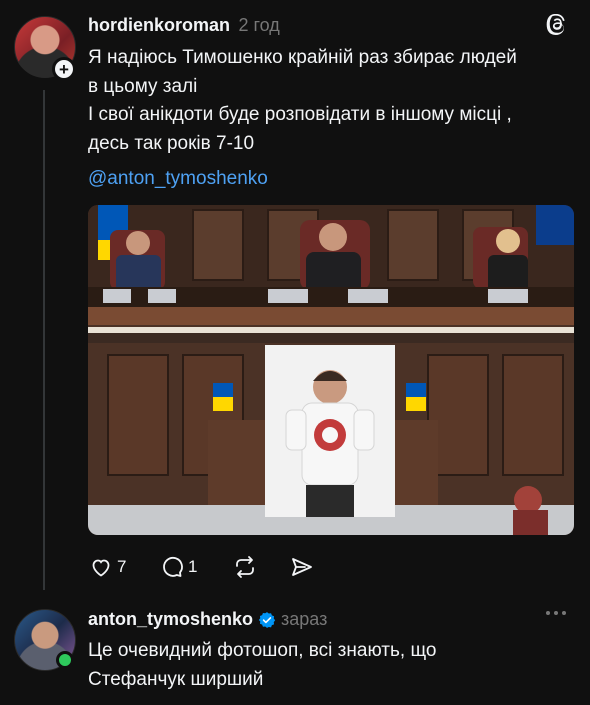  I want to click on post-header: hordienkoroman 2 год, so click(184, 25).